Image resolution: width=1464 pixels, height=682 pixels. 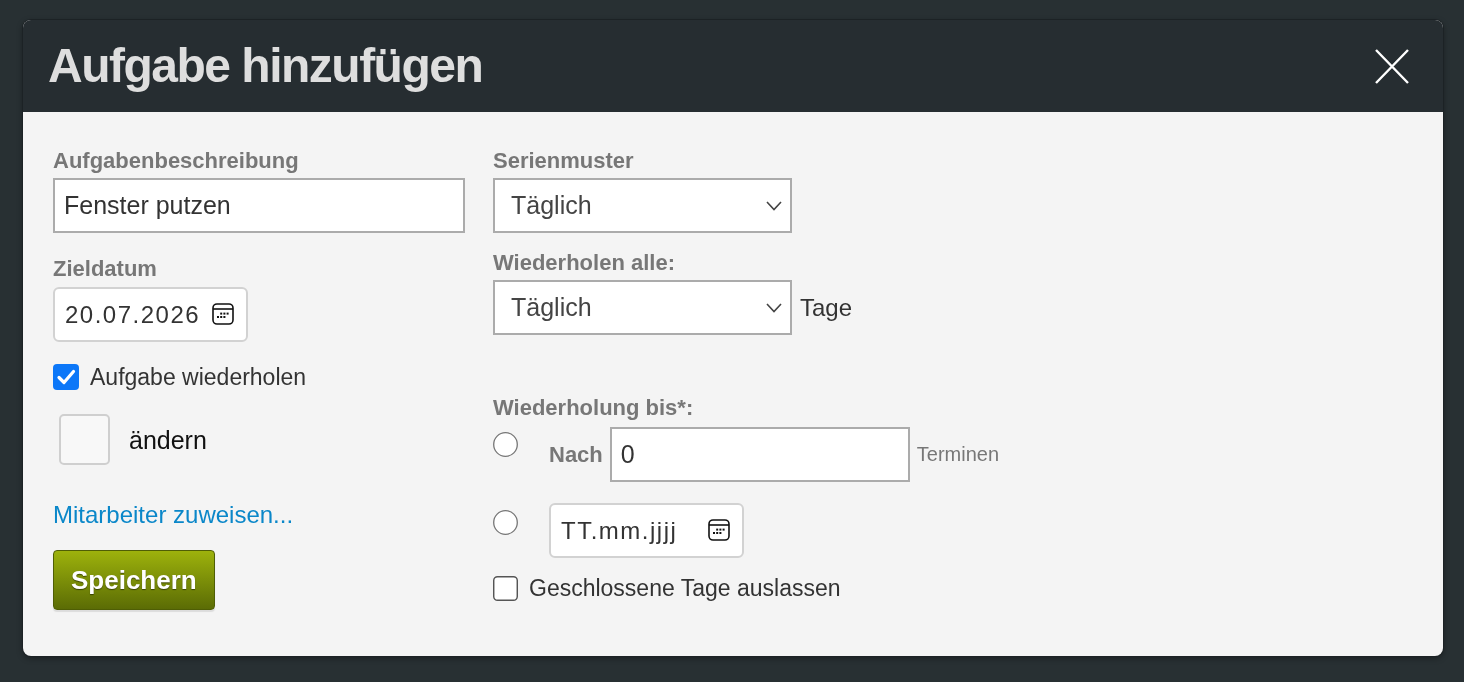 What do you see at coordinates (134, 580) in the screenshot?
I see `save-button: Speichern` at bounding box center [134, 580].